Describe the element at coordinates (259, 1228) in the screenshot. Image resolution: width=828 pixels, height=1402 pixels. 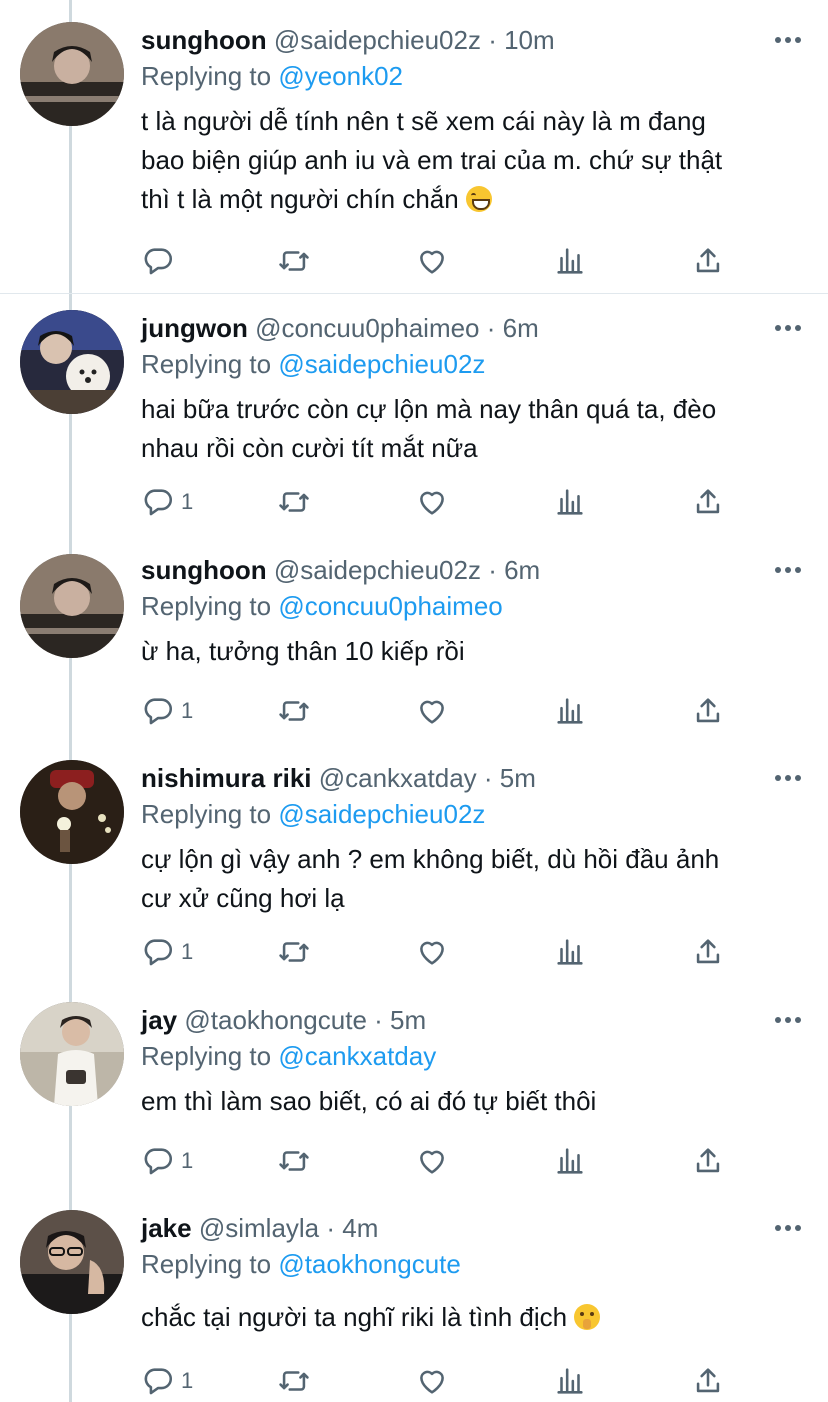
I see `handle: @simlayla` at that location.